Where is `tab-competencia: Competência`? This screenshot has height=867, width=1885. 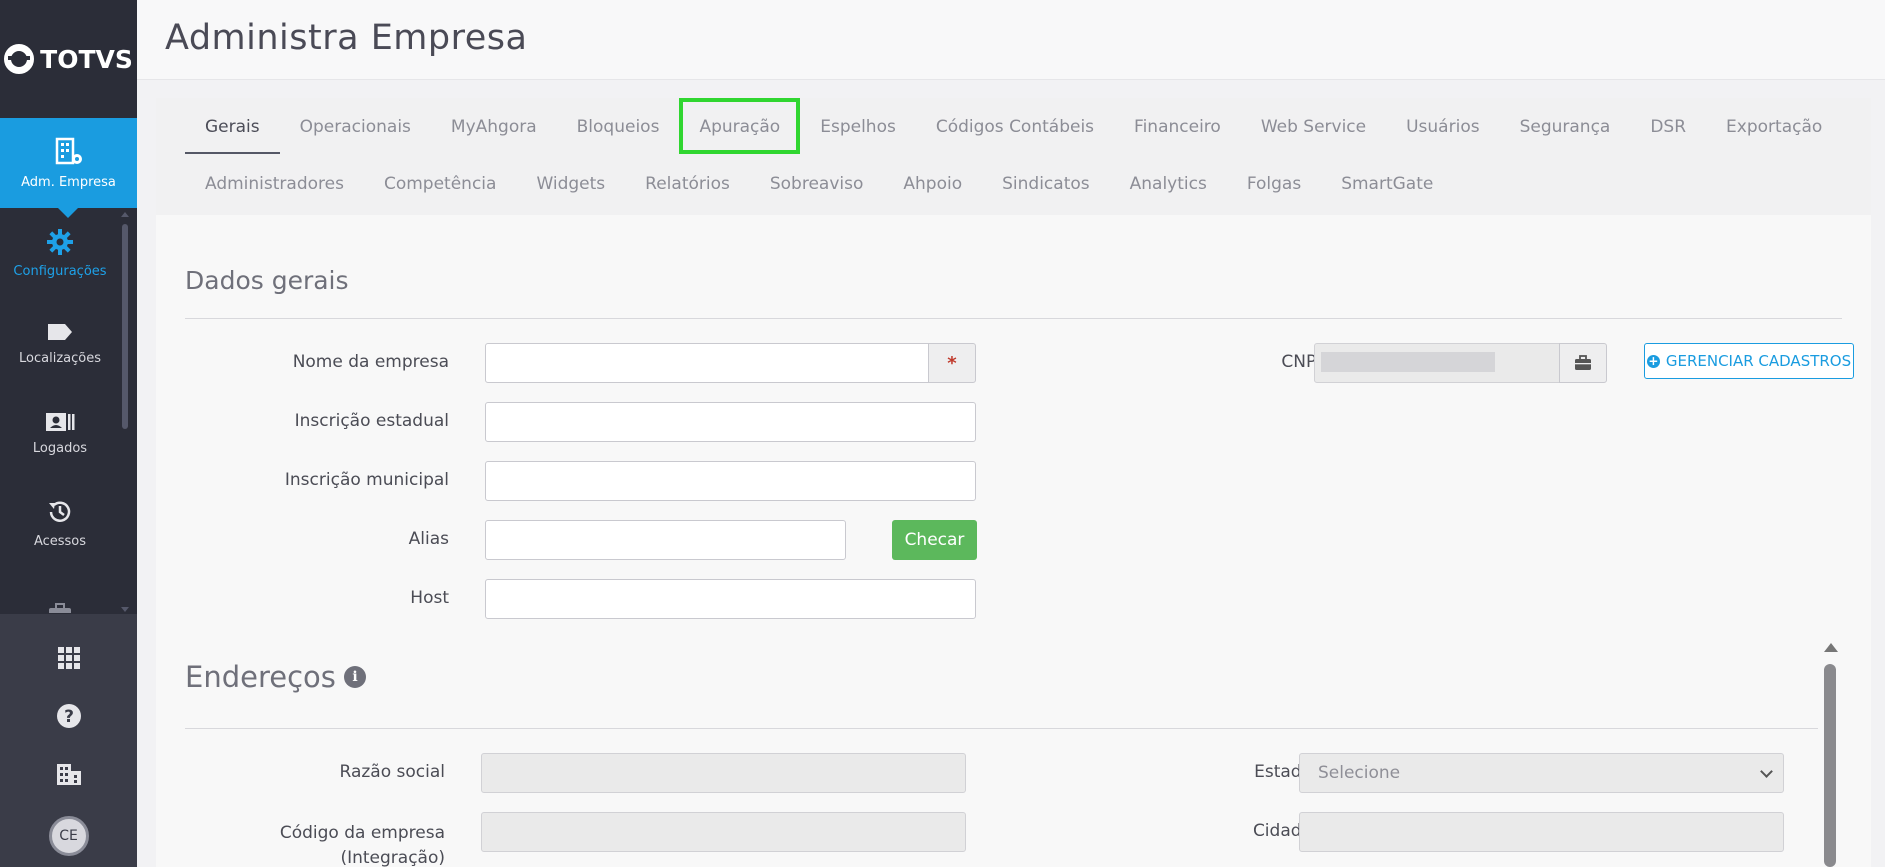
tab-competencia: Competência is located at coordinates (440, 183).